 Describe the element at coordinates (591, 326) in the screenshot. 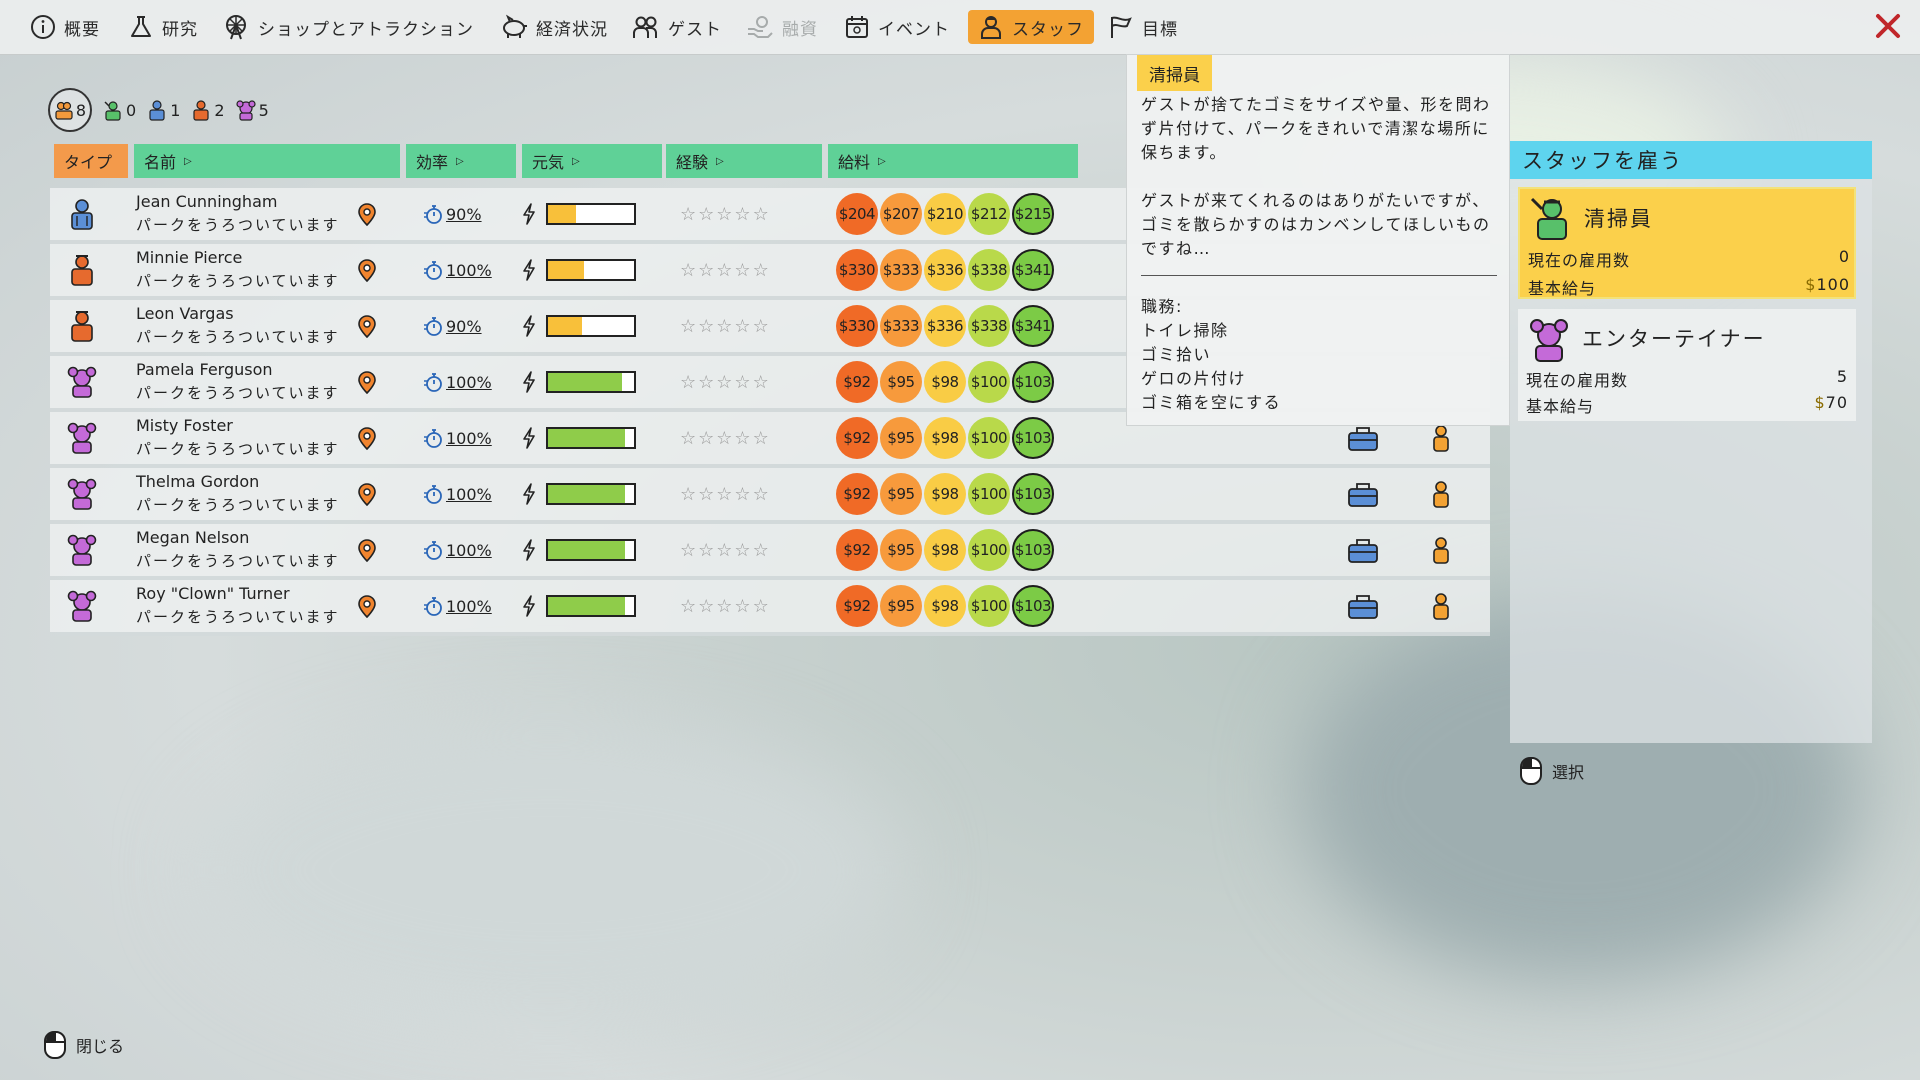

I see `energy-bar` at that location.